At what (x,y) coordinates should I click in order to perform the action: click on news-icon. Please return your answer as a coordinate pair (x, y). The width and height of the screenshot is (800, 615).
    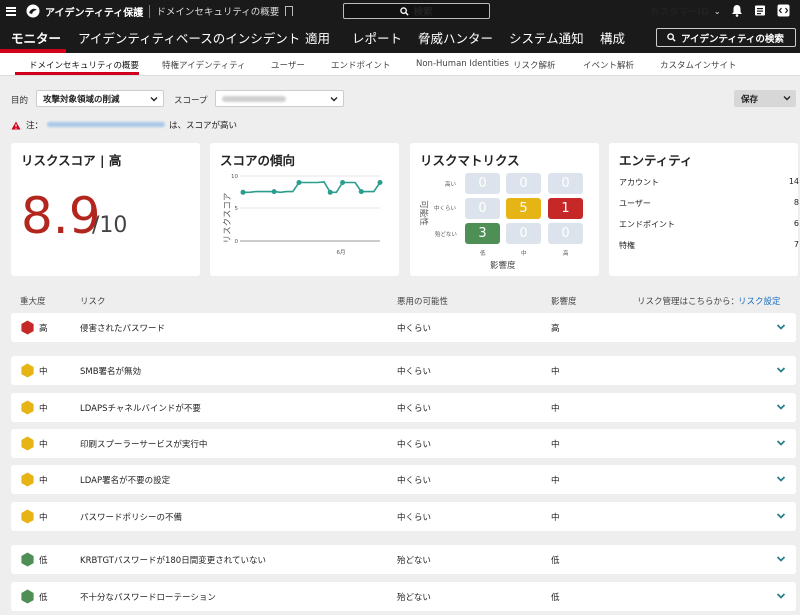
    Looking at the image, I should click on (760, 10).